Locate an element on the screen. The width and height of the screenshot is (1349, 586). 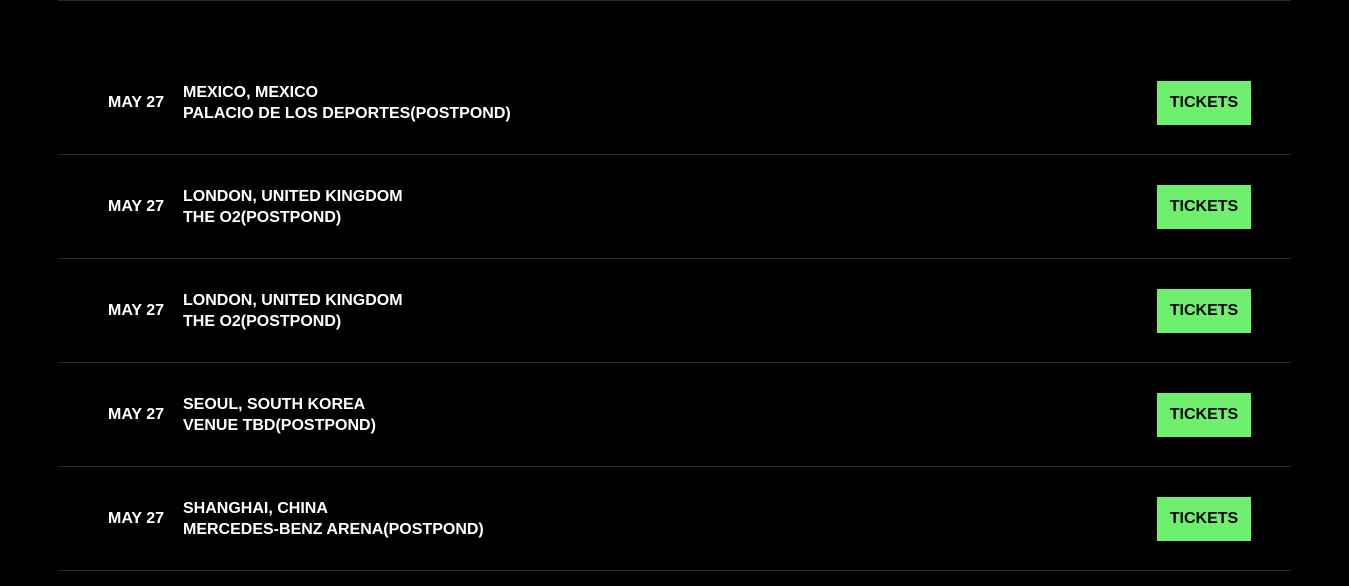
tour-venue: VENUE TBD(POSTPOND) is located at coordinates (279, 425).